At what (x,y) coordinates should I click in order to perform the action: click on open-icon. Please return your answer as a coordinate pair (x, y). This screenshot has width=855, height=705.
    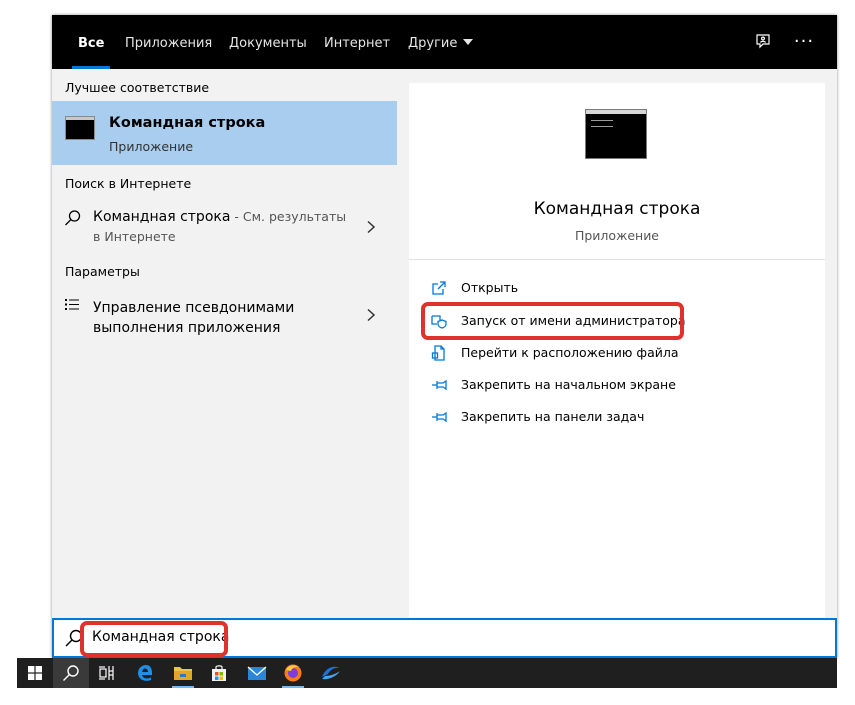
    Looking at the image, I should click on (439, 288).